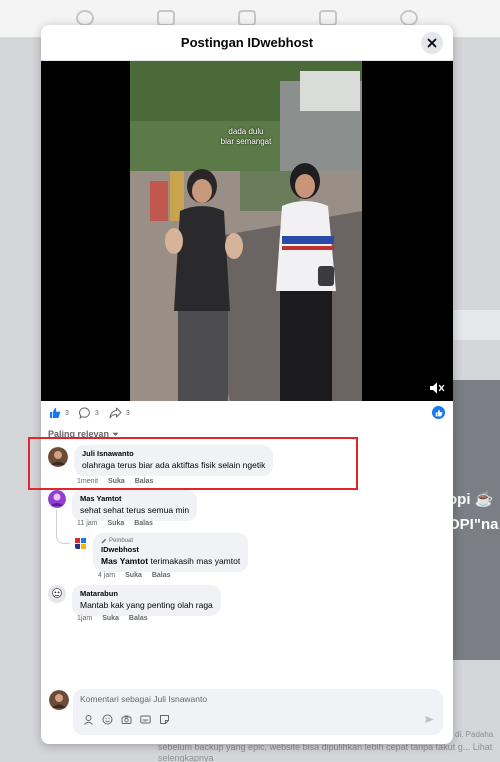 Image resolution: width=500 pixels, height=762 pixels. I want to click on pencil-icon, so click(104, 541).